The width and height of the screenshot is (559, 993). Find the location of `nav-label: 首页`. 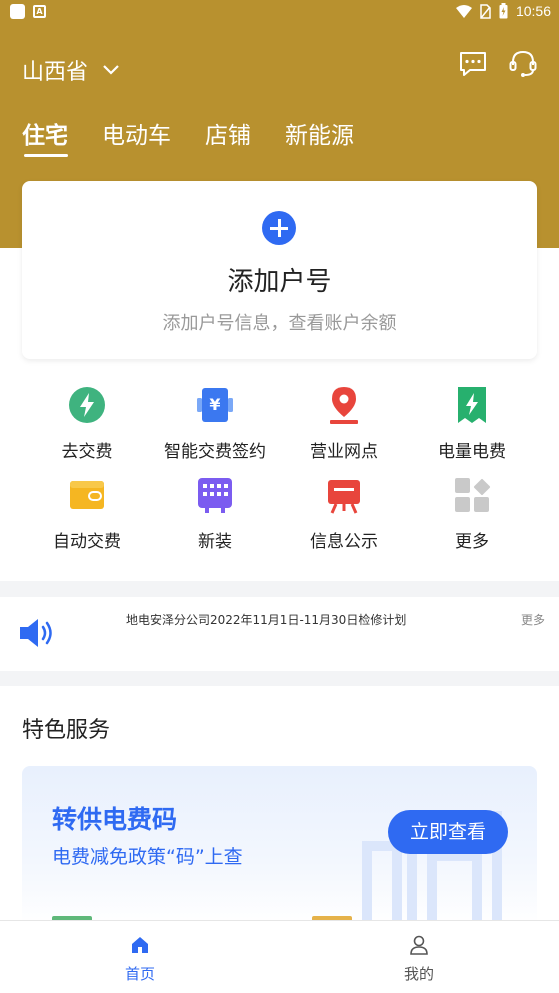

nav-label: 首页 is located at coordinates (139, 974).